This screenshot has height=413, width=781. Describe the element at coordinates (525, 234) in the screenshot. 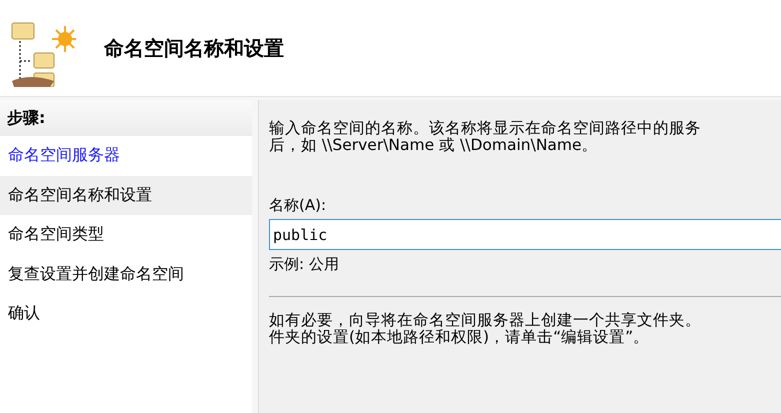

I see `name-input-field: public` at that location.